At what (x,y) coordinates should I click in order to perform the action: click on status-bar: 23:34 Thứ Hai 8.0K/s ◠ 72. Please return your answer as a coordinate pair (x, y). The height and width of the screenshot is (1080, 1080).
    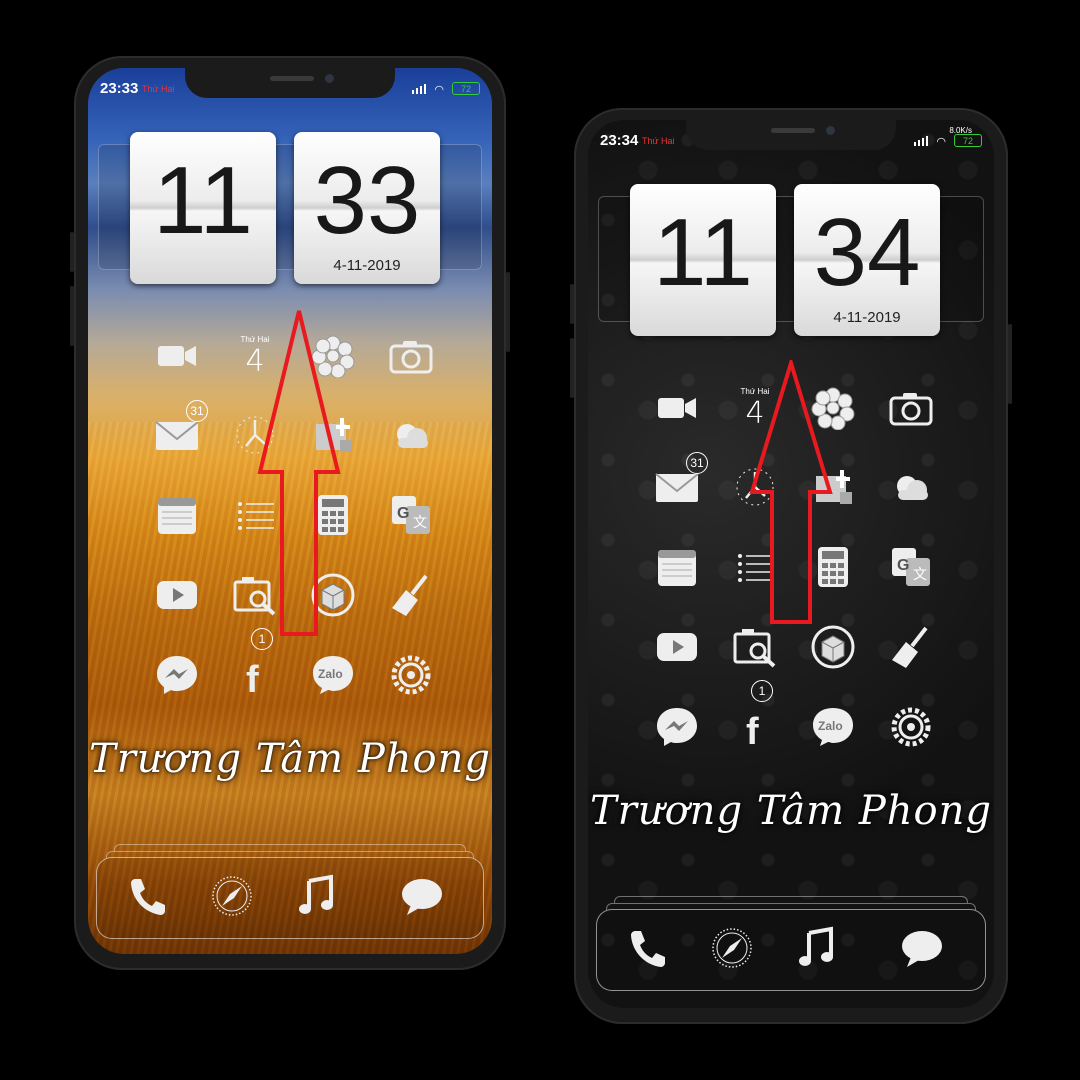
    Looking at the image, I should click on (791, 139).